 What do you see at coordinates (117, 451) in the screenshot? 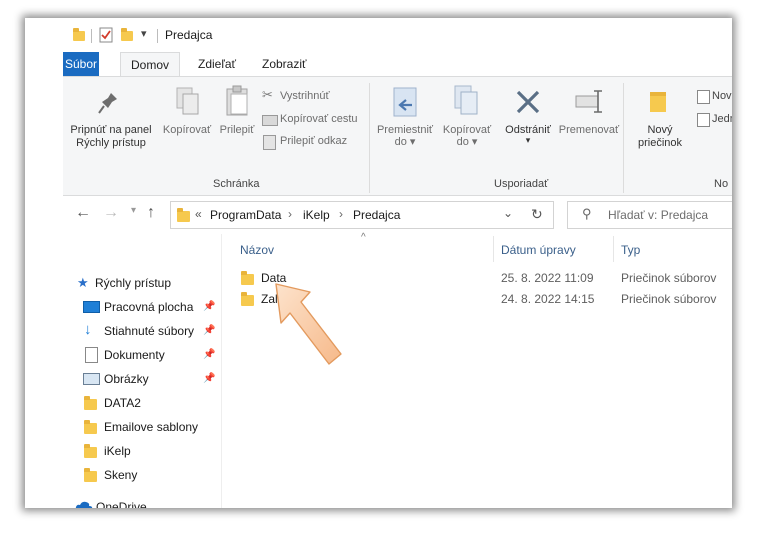
I see `nav-item-label: iKelp` at bounding box center [117, 451].